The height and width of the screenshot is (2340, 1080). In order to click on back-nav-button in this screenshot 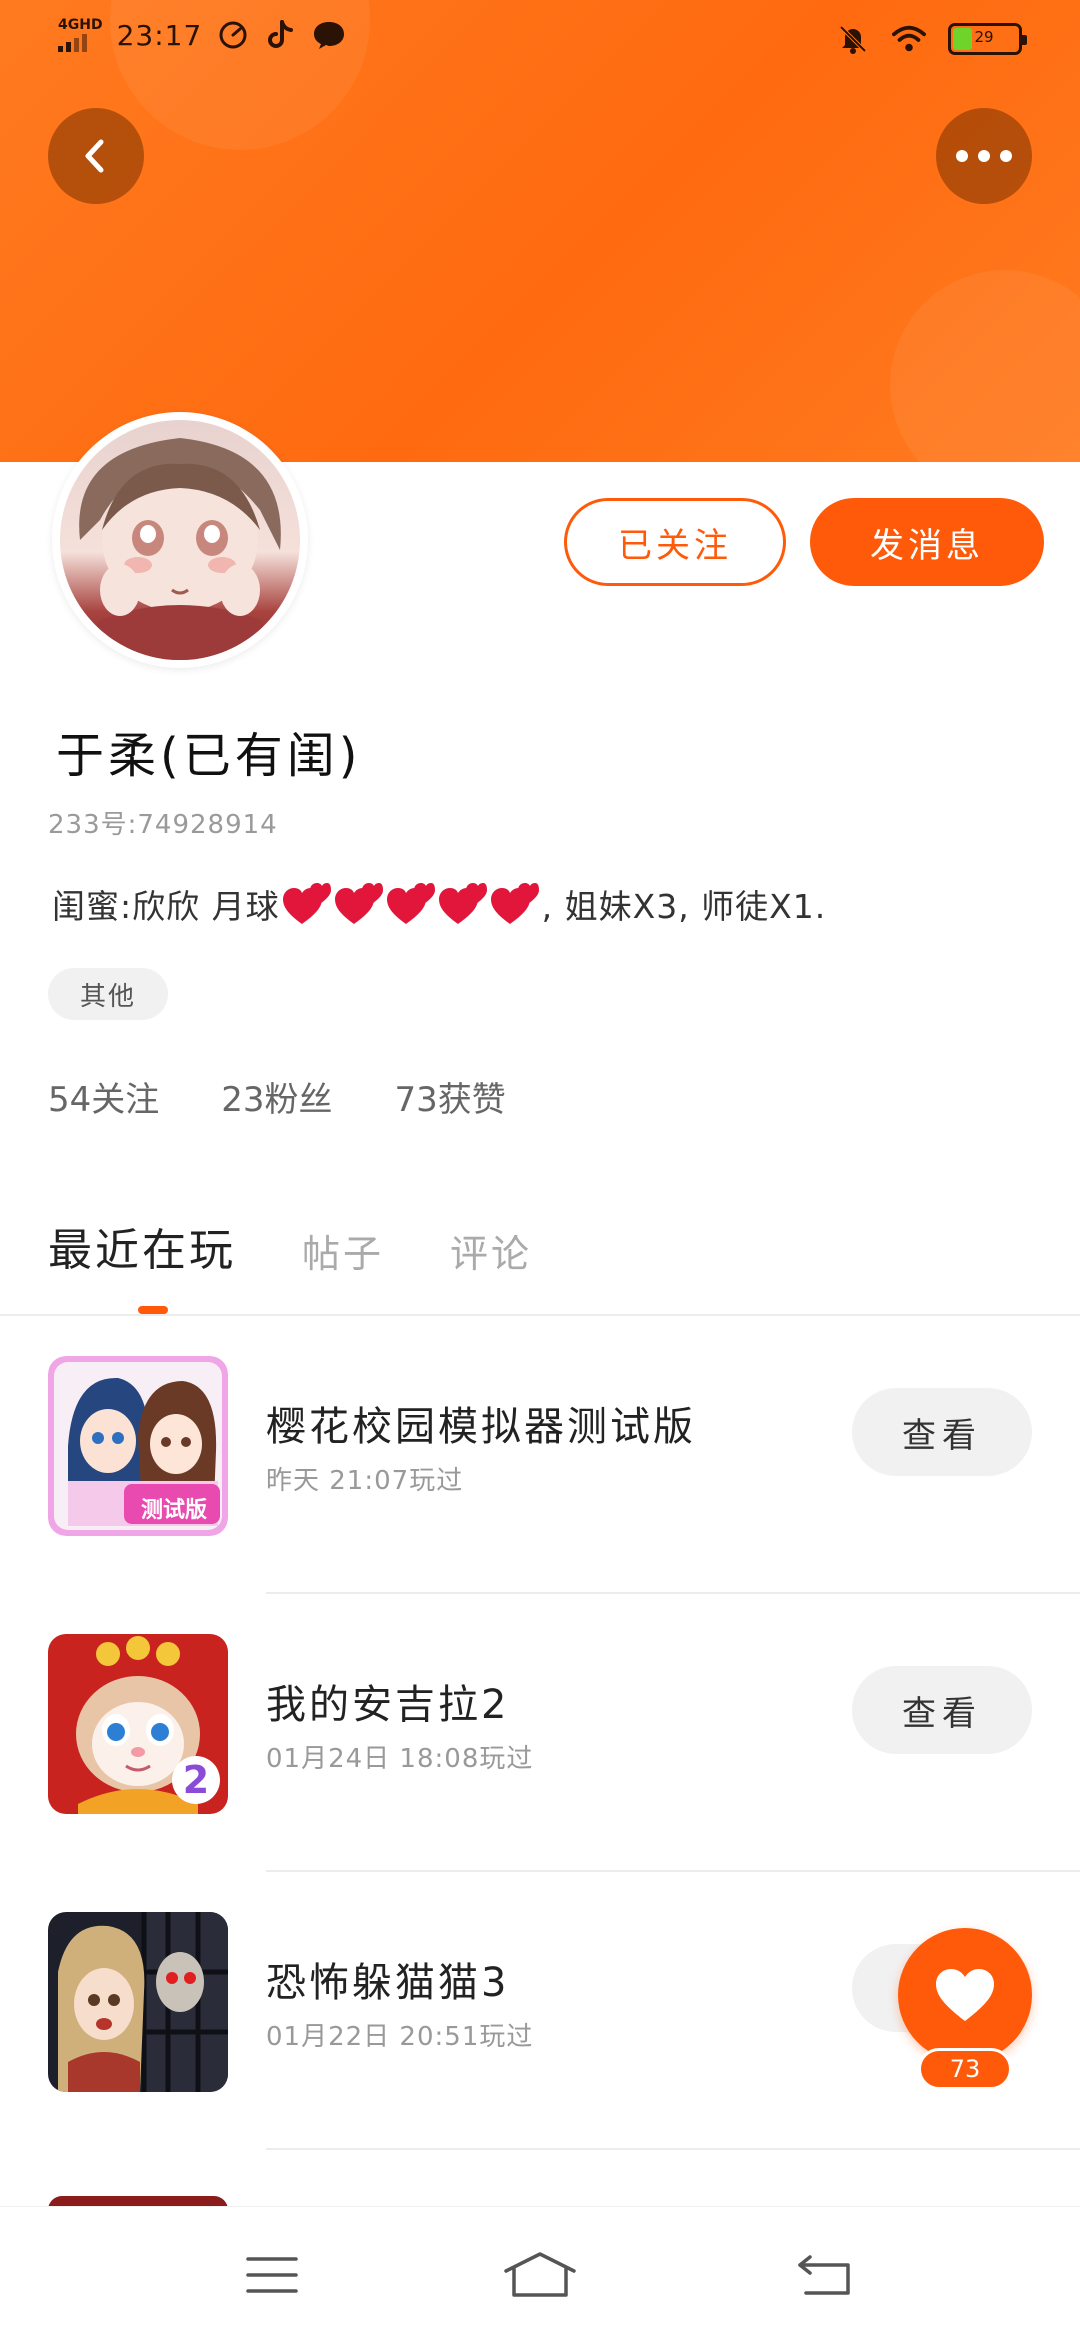, I will do `click(824, 2275)`.